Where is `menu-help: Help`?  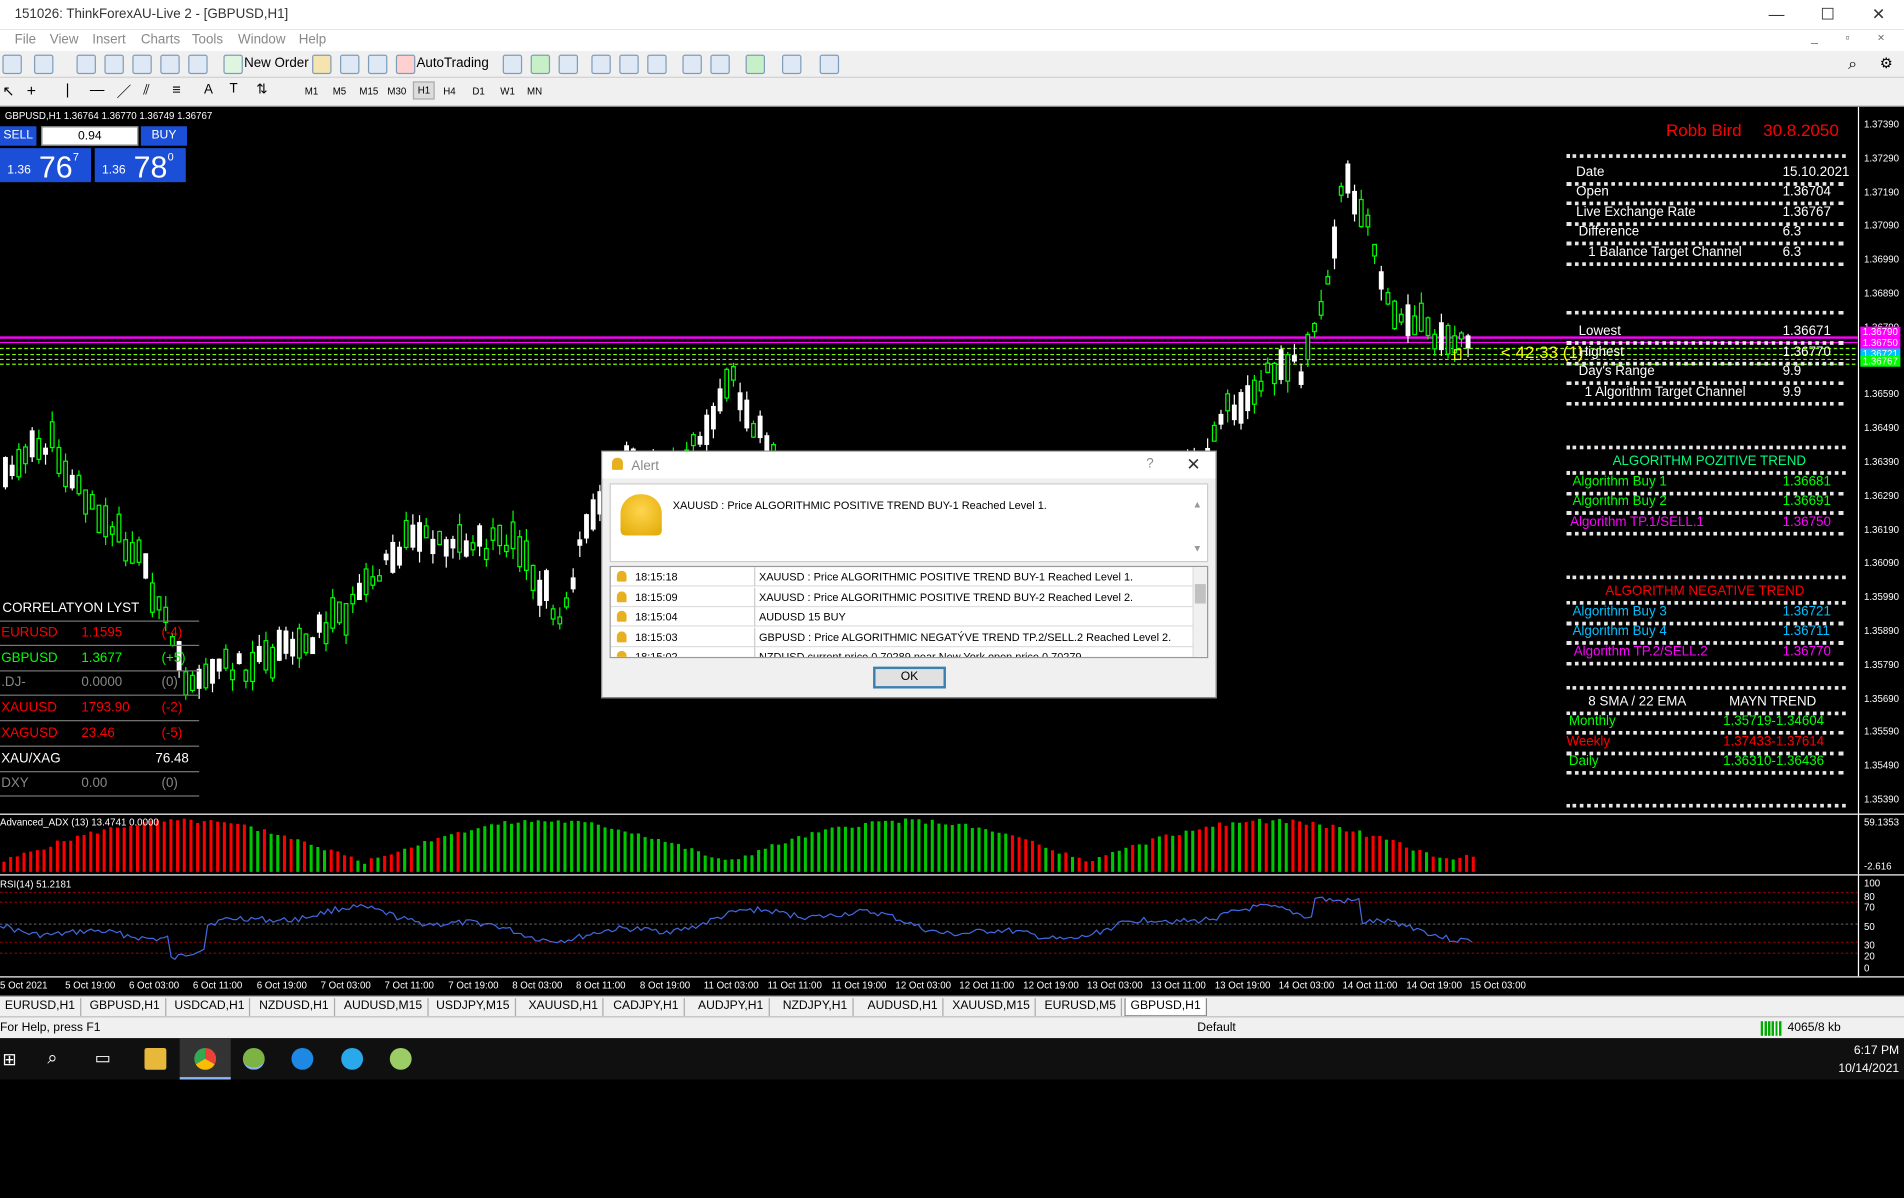 menu-help: Help is located at coordinates (312, 40).